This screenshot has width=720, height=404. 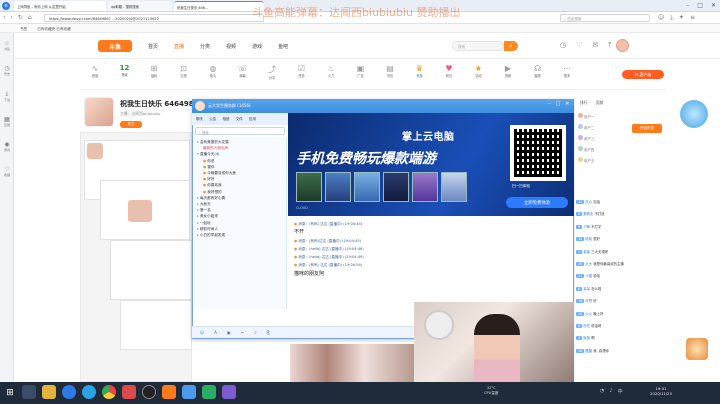 What do you see at coordinates (620, 391) in the screenshot?
I see `lang-indicator: 中` at bounding box center [620, 391].